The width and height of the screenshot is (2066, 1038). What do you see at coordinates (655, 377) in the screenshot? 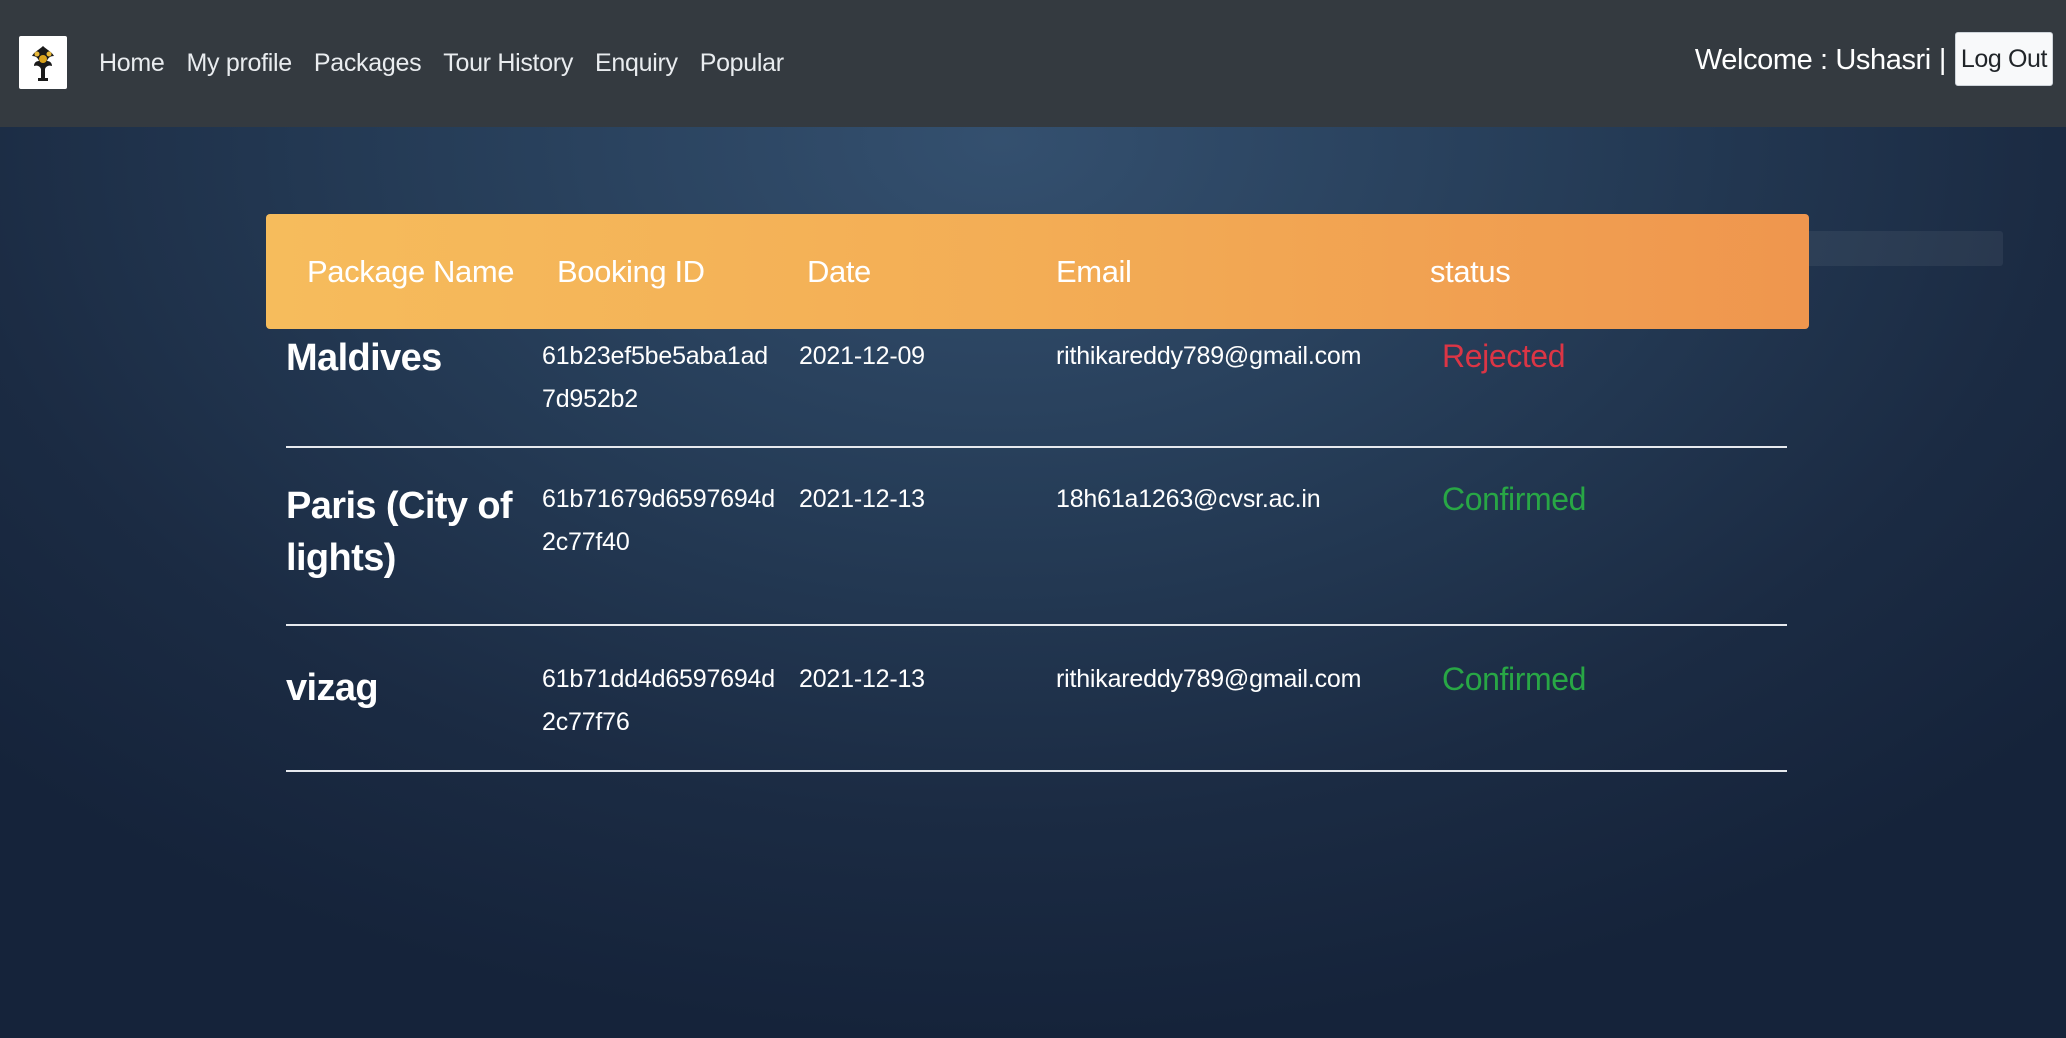
I see `booking-id: 61b23ef5be5aba1ad7d952b2` at bounding box center [655, 377].